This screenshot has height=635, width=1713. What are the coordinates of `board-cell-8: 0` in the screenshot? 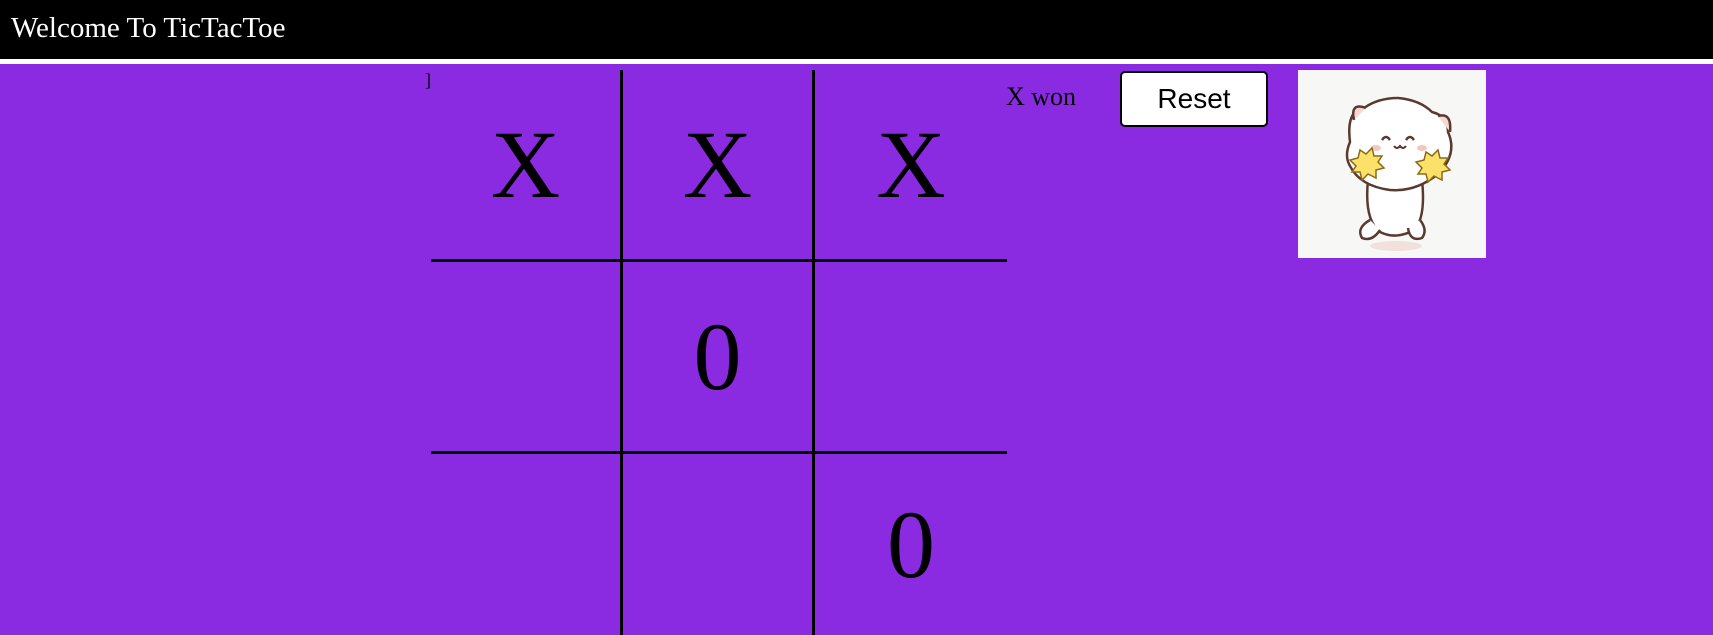 It's located at (911, 544).